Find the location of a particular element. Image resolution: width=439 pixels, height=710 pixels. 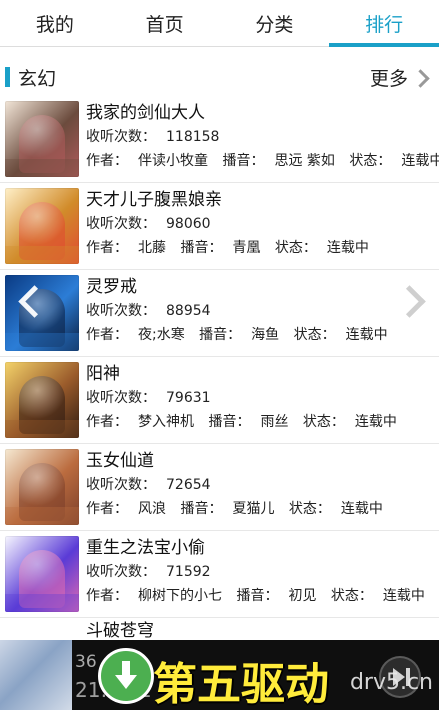

listens-value: 88954 is located at coordinates (188, 311).